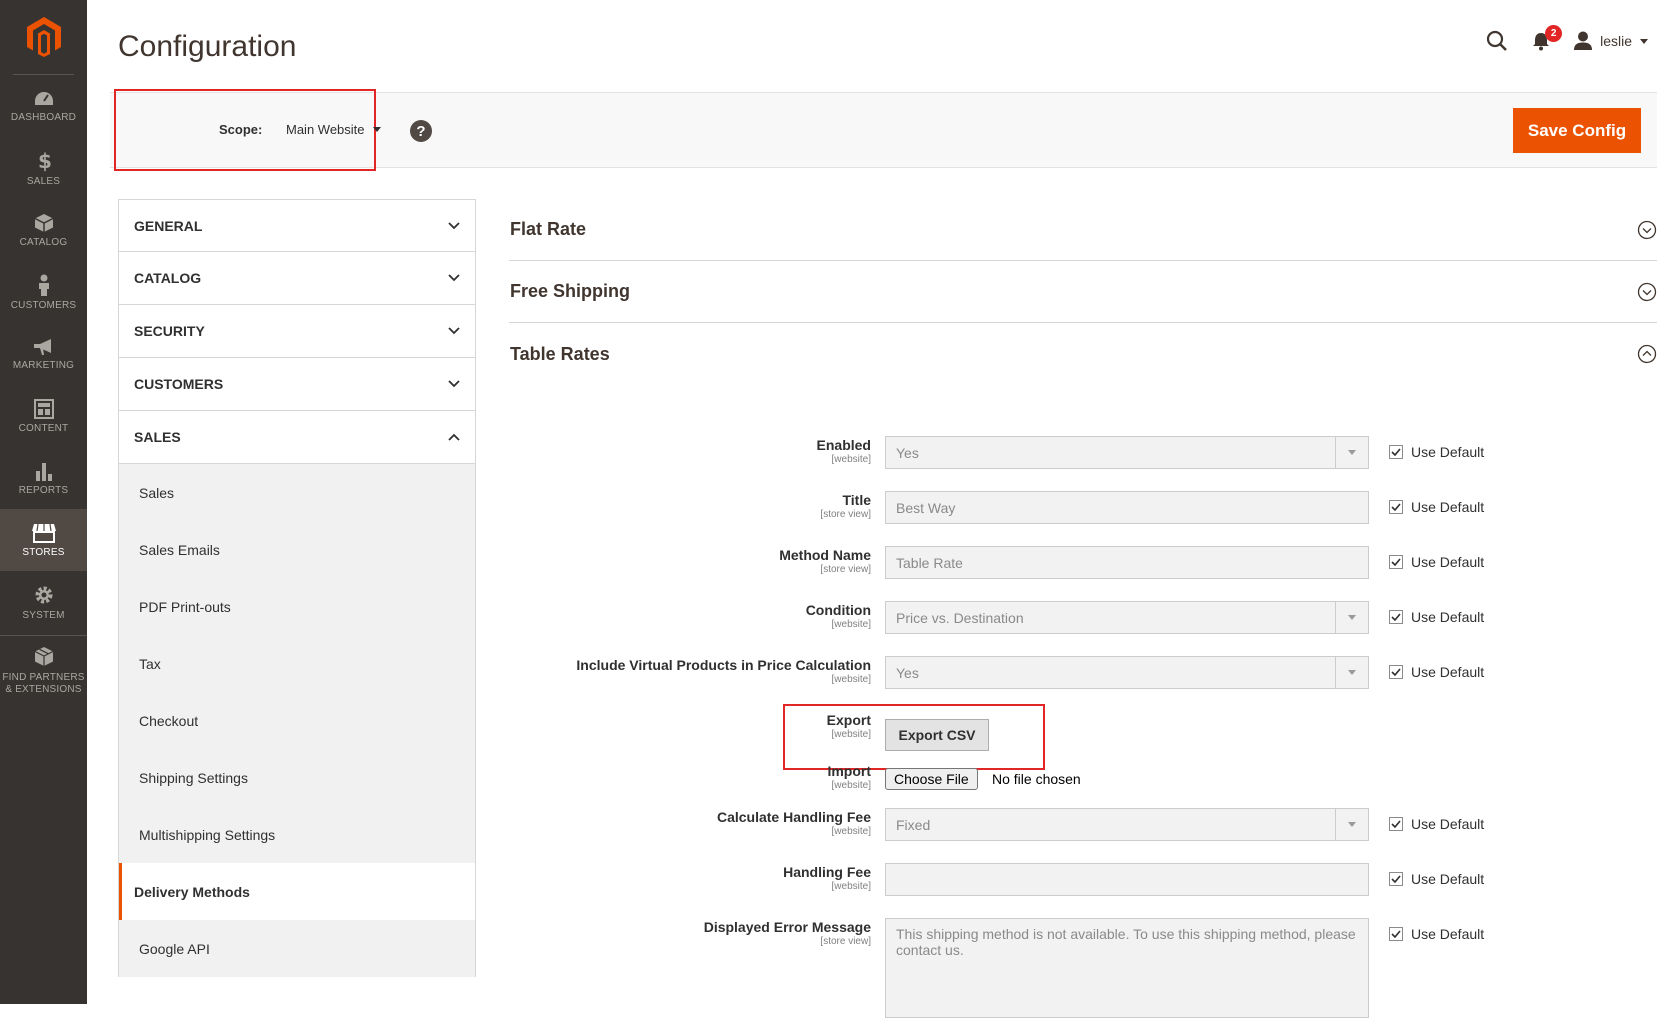 The height and width of the screenshot is (1031, 1678). Describe the element at coordinates (43, 689) in the screenshot. I see `nav-partners-label-2: & EXTENSIONS` at that location.